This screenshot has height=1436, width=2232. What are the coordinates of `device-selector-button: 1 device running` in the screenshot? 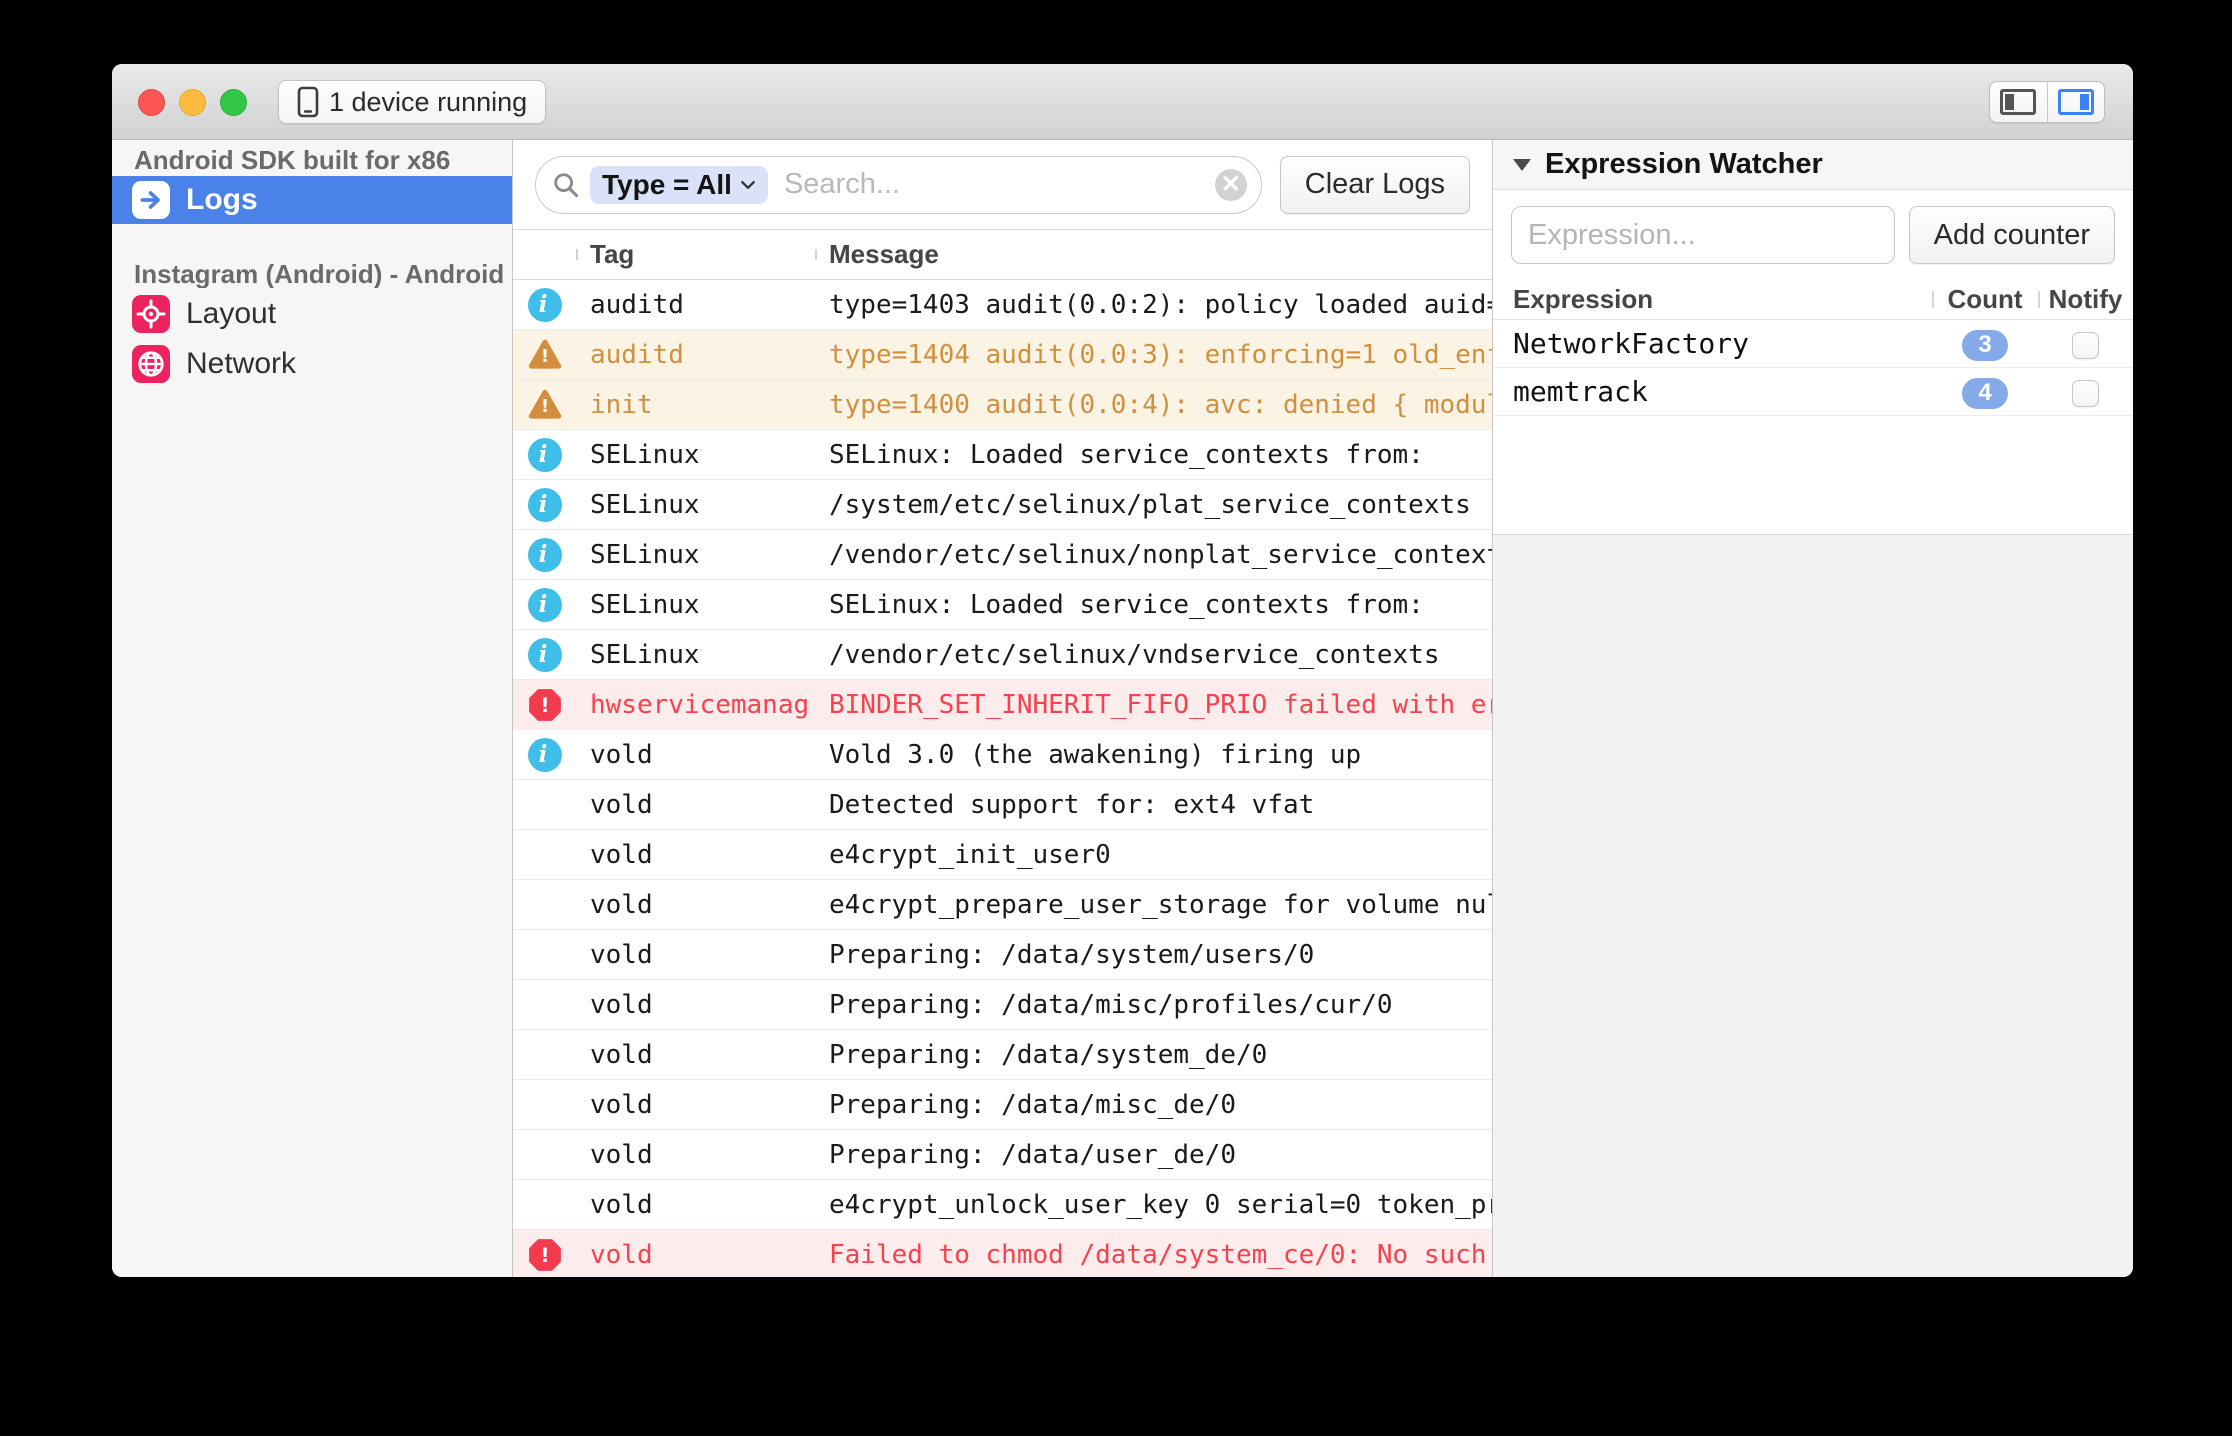 It's located at (412, 102).